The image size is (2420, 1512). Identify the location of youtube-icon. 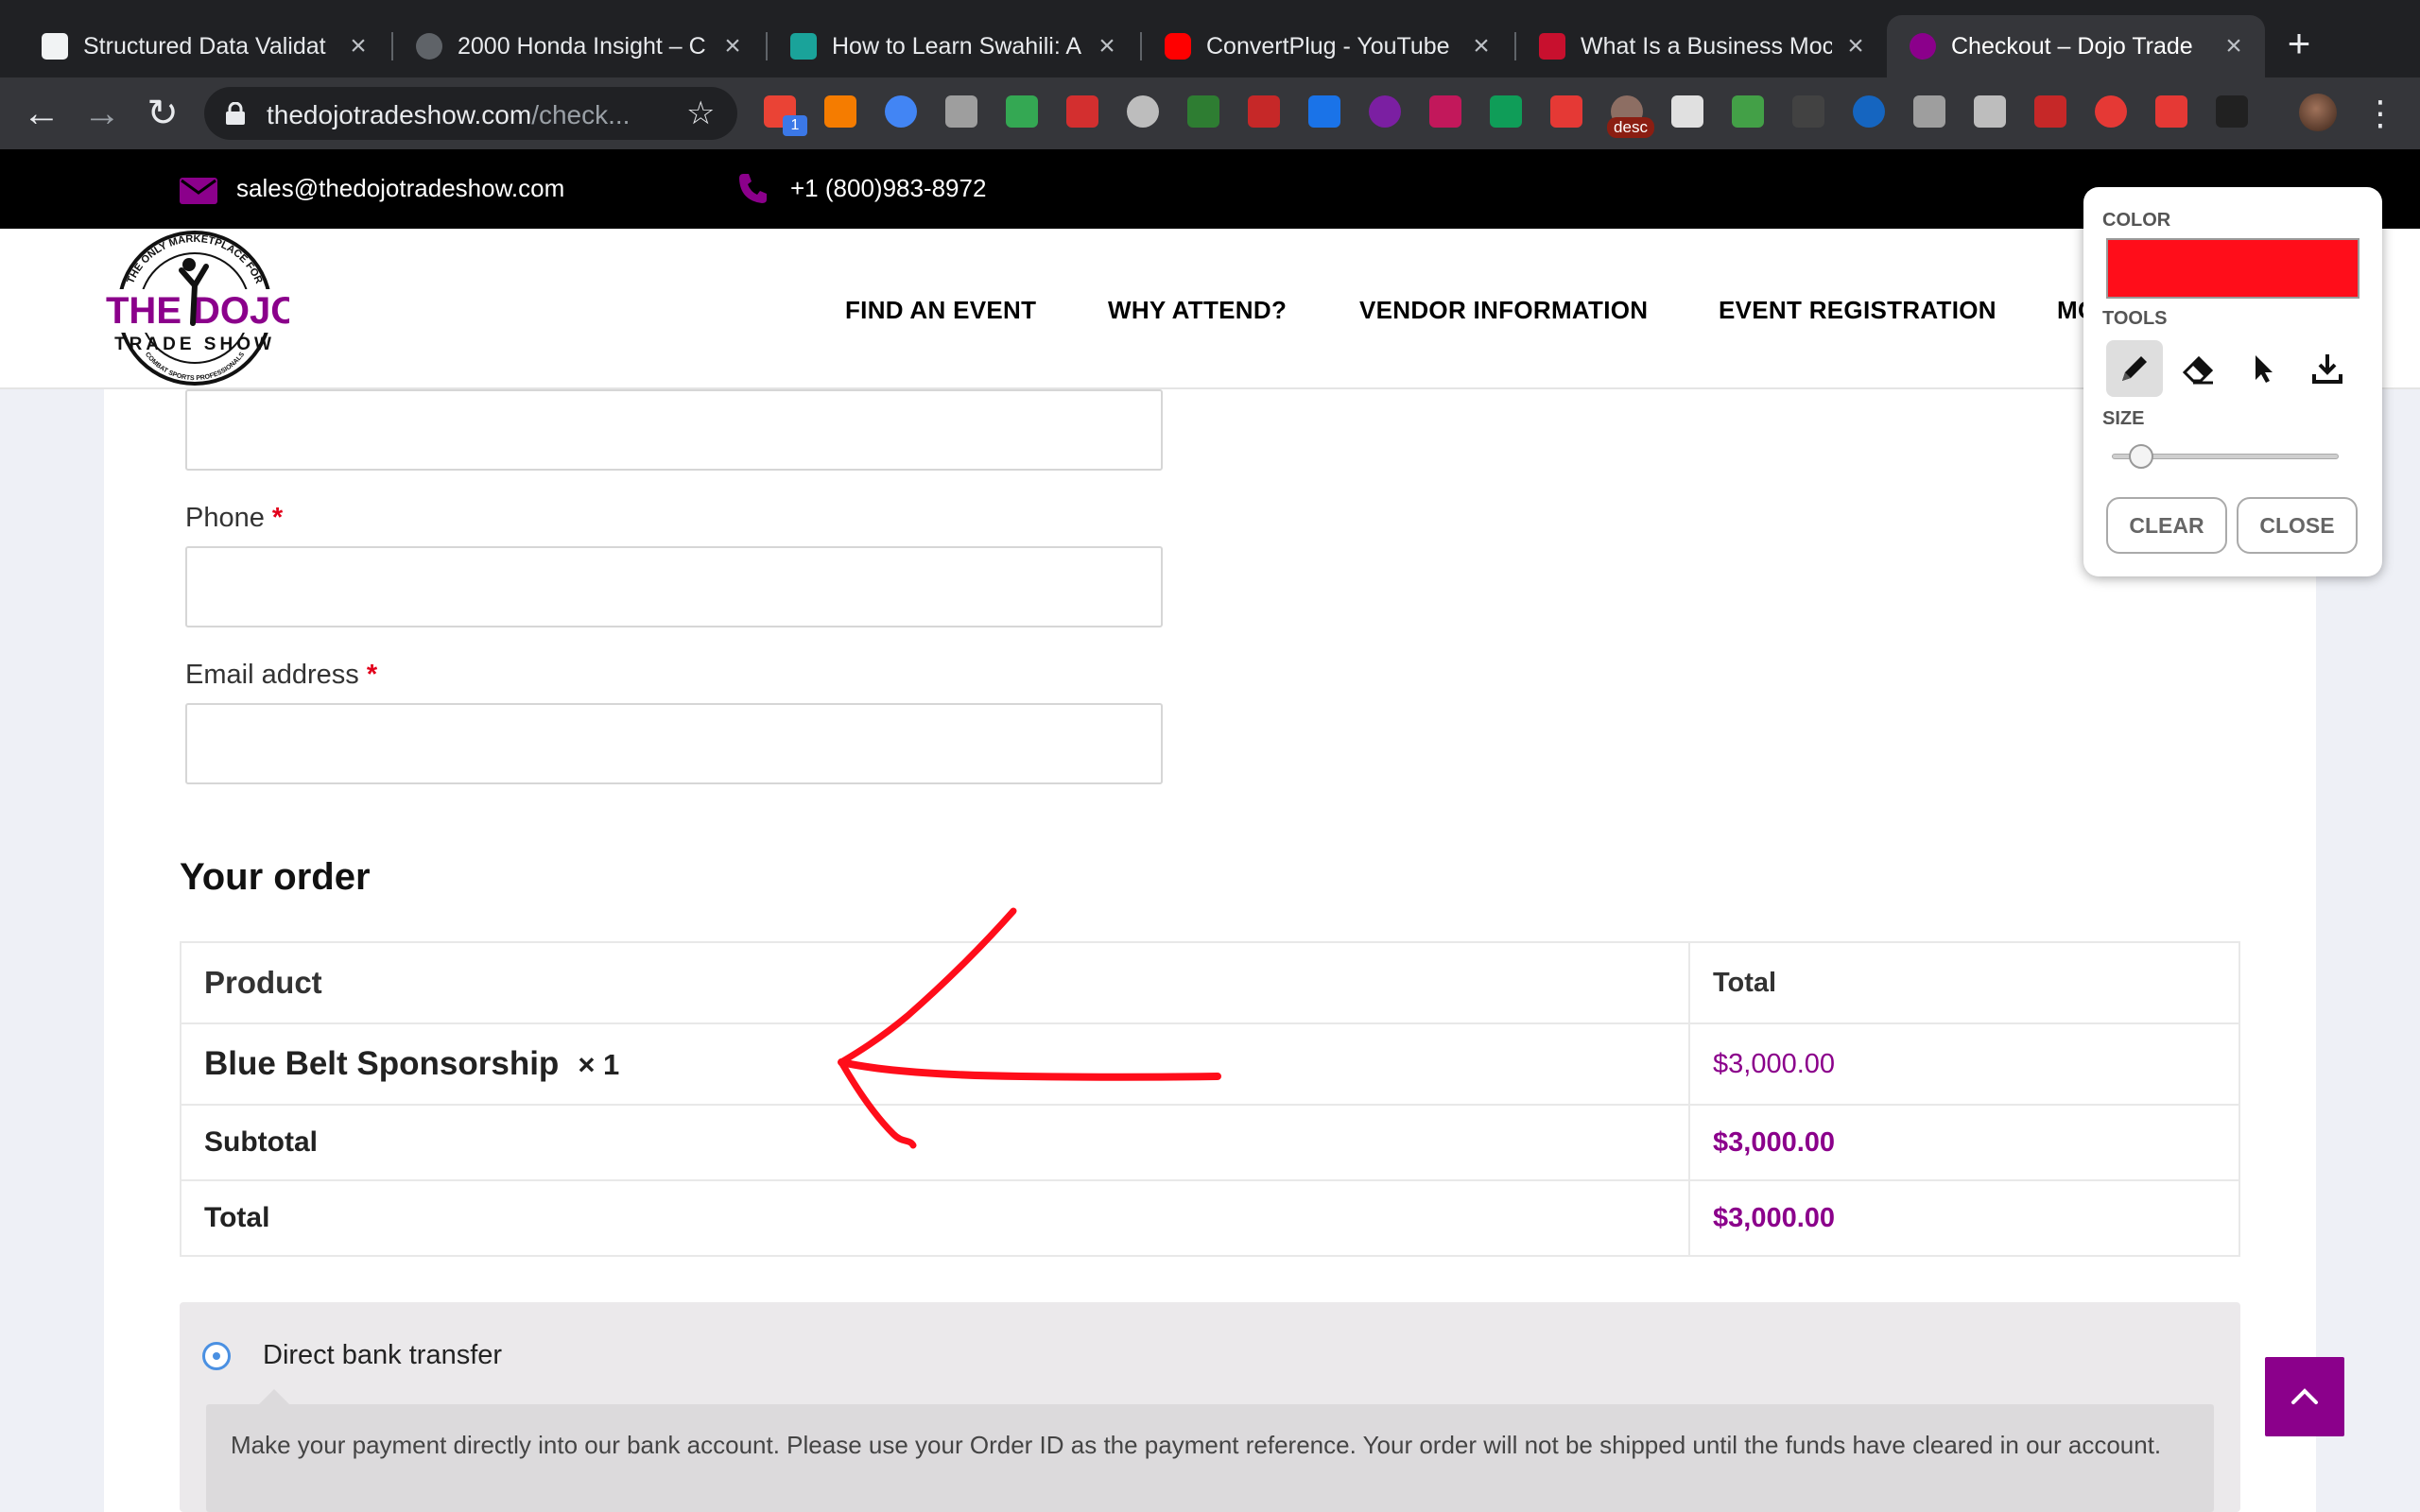
(1178, 46).